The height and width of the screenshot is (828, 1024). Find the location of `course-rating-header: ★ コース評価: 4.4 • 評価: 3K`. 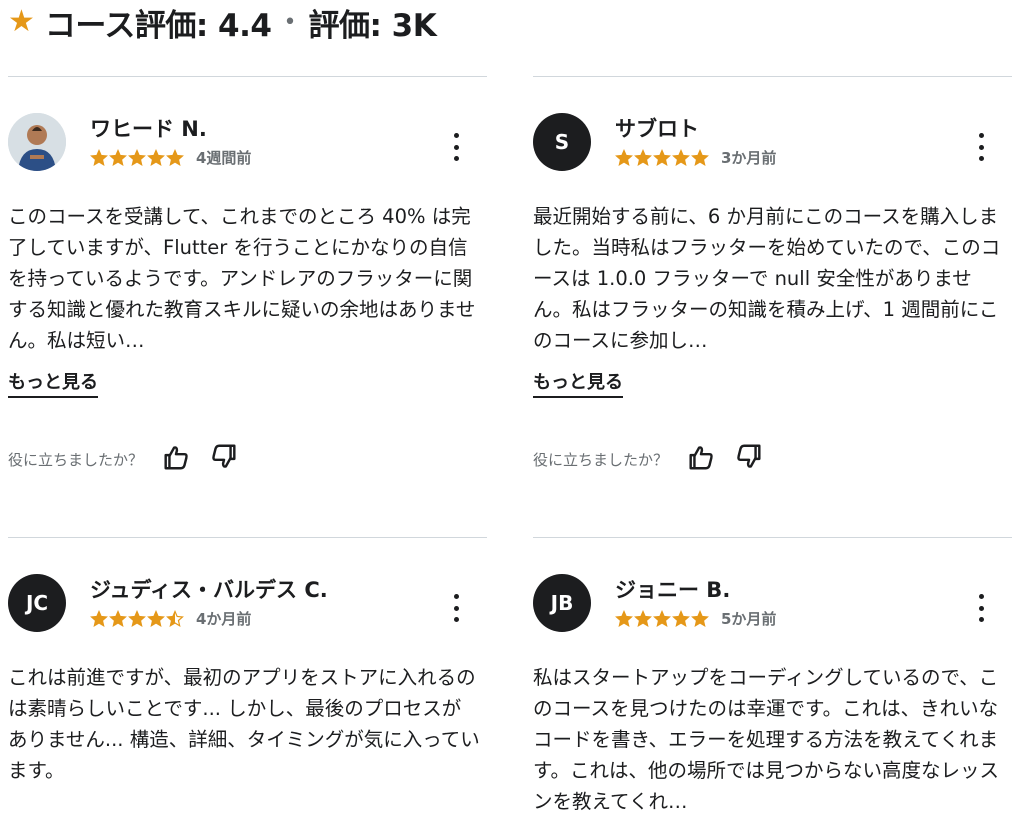

course-rating-header: ★ コース評価: 4.4 • 評価: 3K is located at coordinates (222, 22).